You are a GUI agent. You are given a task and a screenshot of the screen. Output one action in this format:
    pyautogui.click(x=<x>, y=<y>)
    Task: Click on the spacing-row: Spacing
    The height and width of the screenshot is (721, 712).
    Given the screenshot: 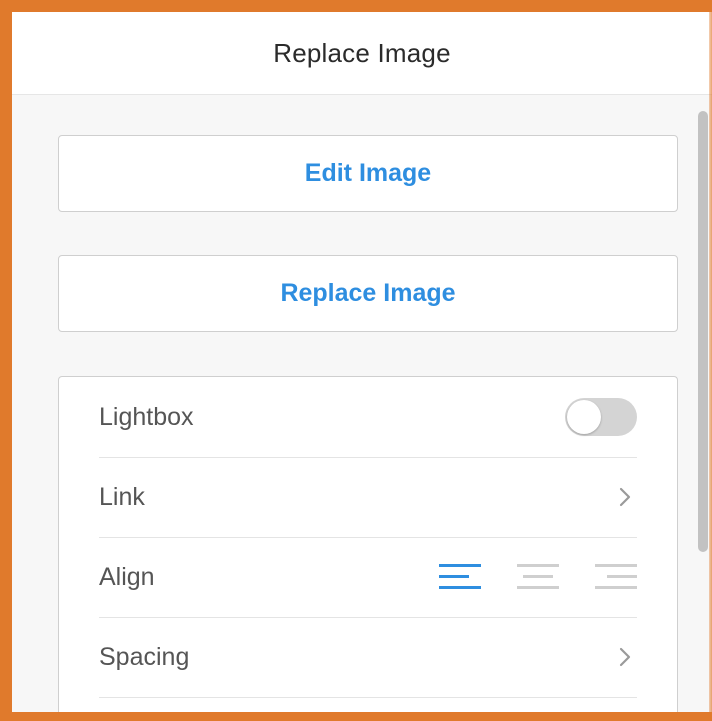 What is the action you would take?
    pyautogui.click(x=368, y=657)
    